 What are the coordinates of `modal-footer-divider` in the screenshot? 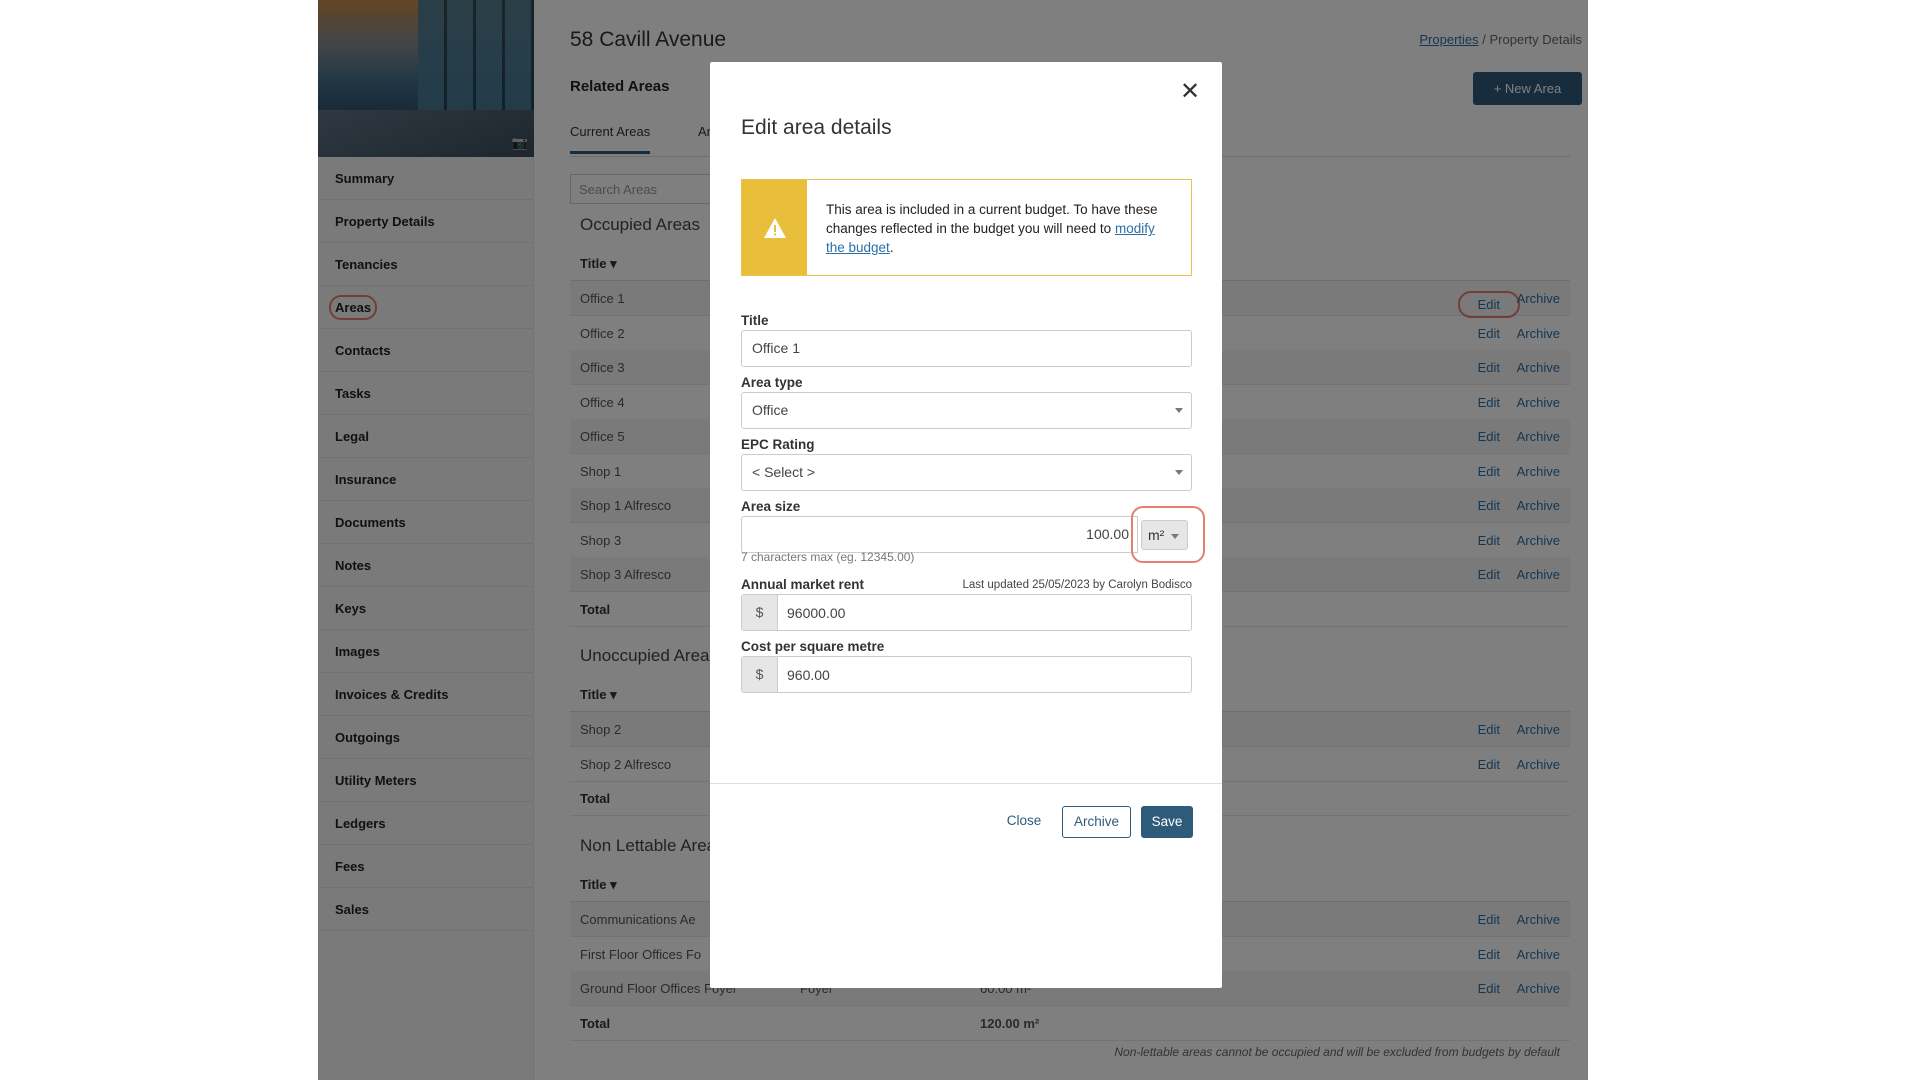 It's located at (966, 783).